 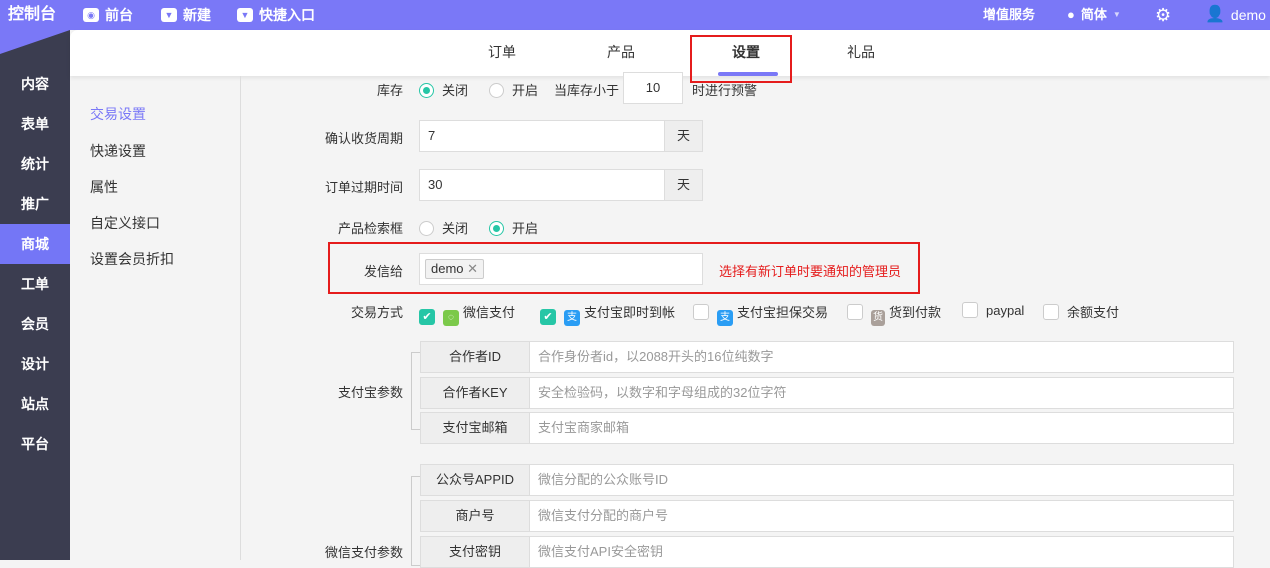 I want to click on stock-off-radio: 关闭, so click(x=443, y=89).